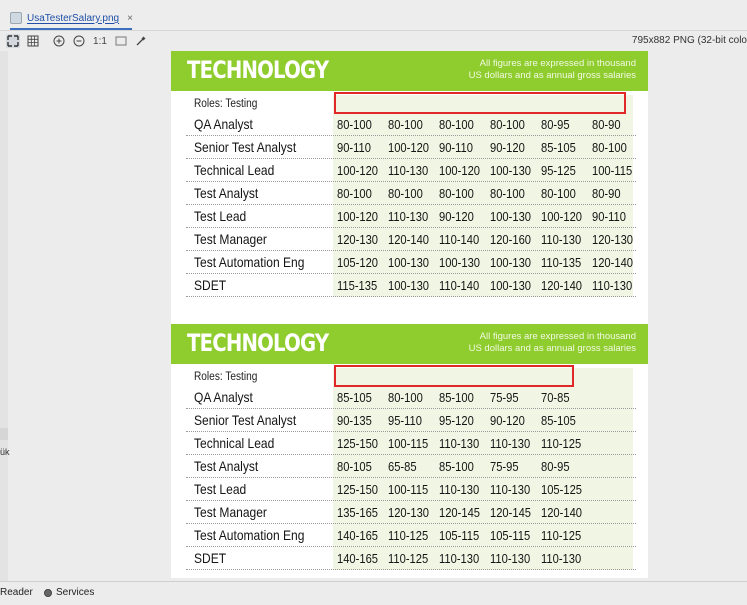 The width and height of the screenshot is (747, 605). Describe the element at coordinates (411, 558) in the screenshot. I see `table-row: SDET 140-165 110-125 110-130 110-130 110-130` at that location.